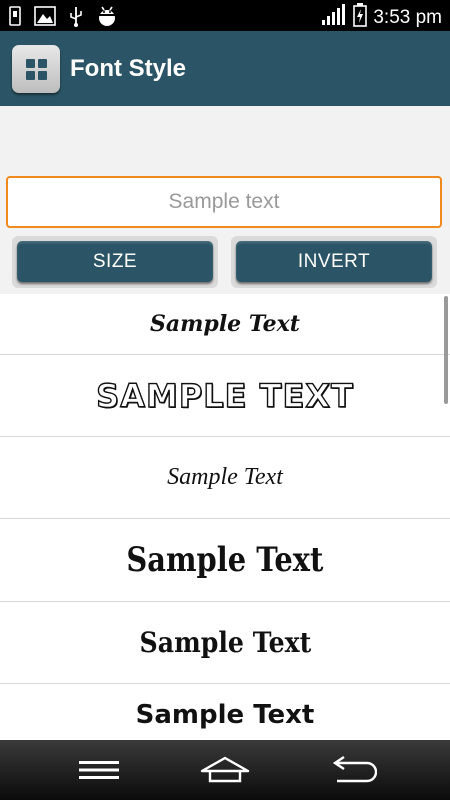  I want to click on sample-text-input, so click(224, 202).